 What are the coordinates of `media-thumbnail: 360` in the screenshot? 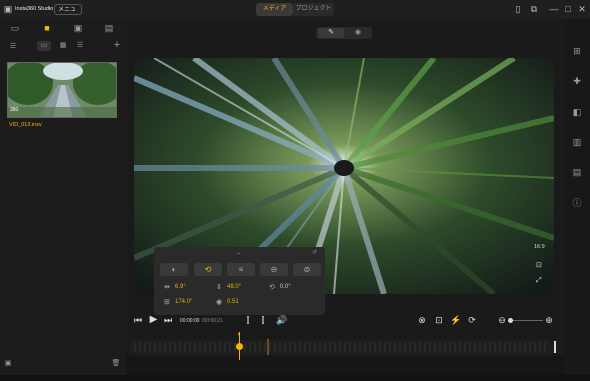 It's located at (62, 90).